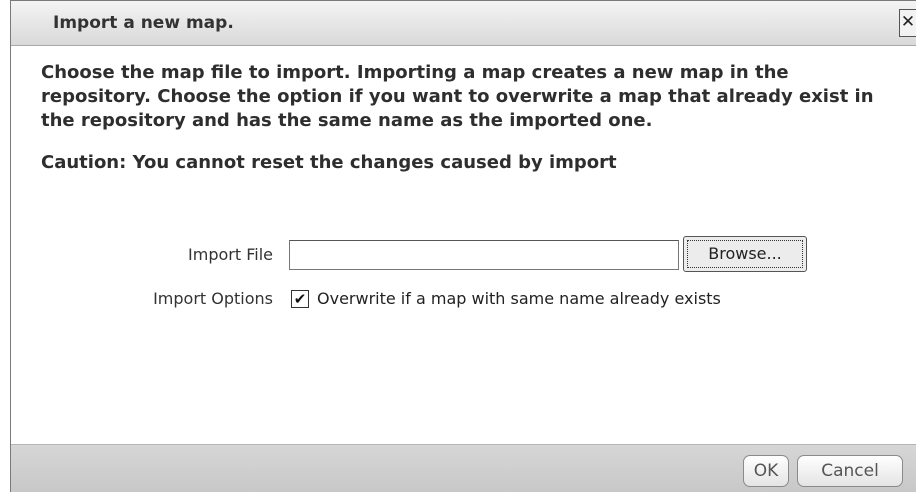  What do you see at coordinates (143, 23) in the screenshot?
I see `dialog-title: Import a new map.` at bounding box center [143, 23].